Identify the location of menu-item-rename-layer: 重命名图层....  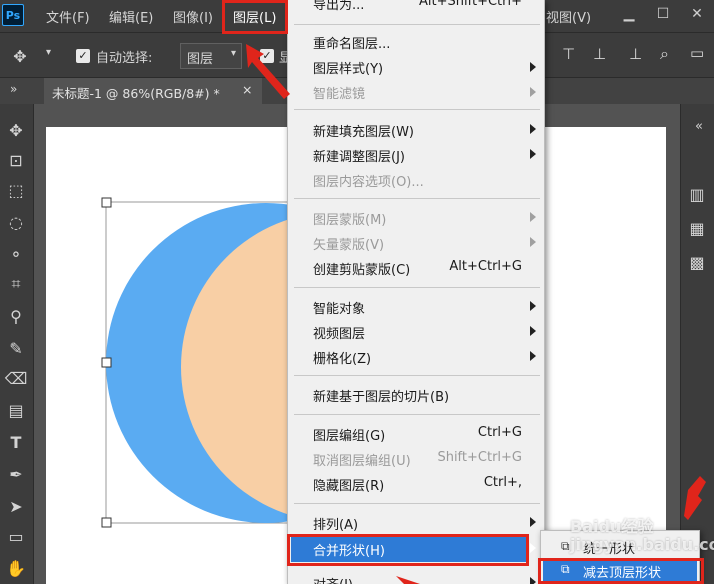
(351, 42).